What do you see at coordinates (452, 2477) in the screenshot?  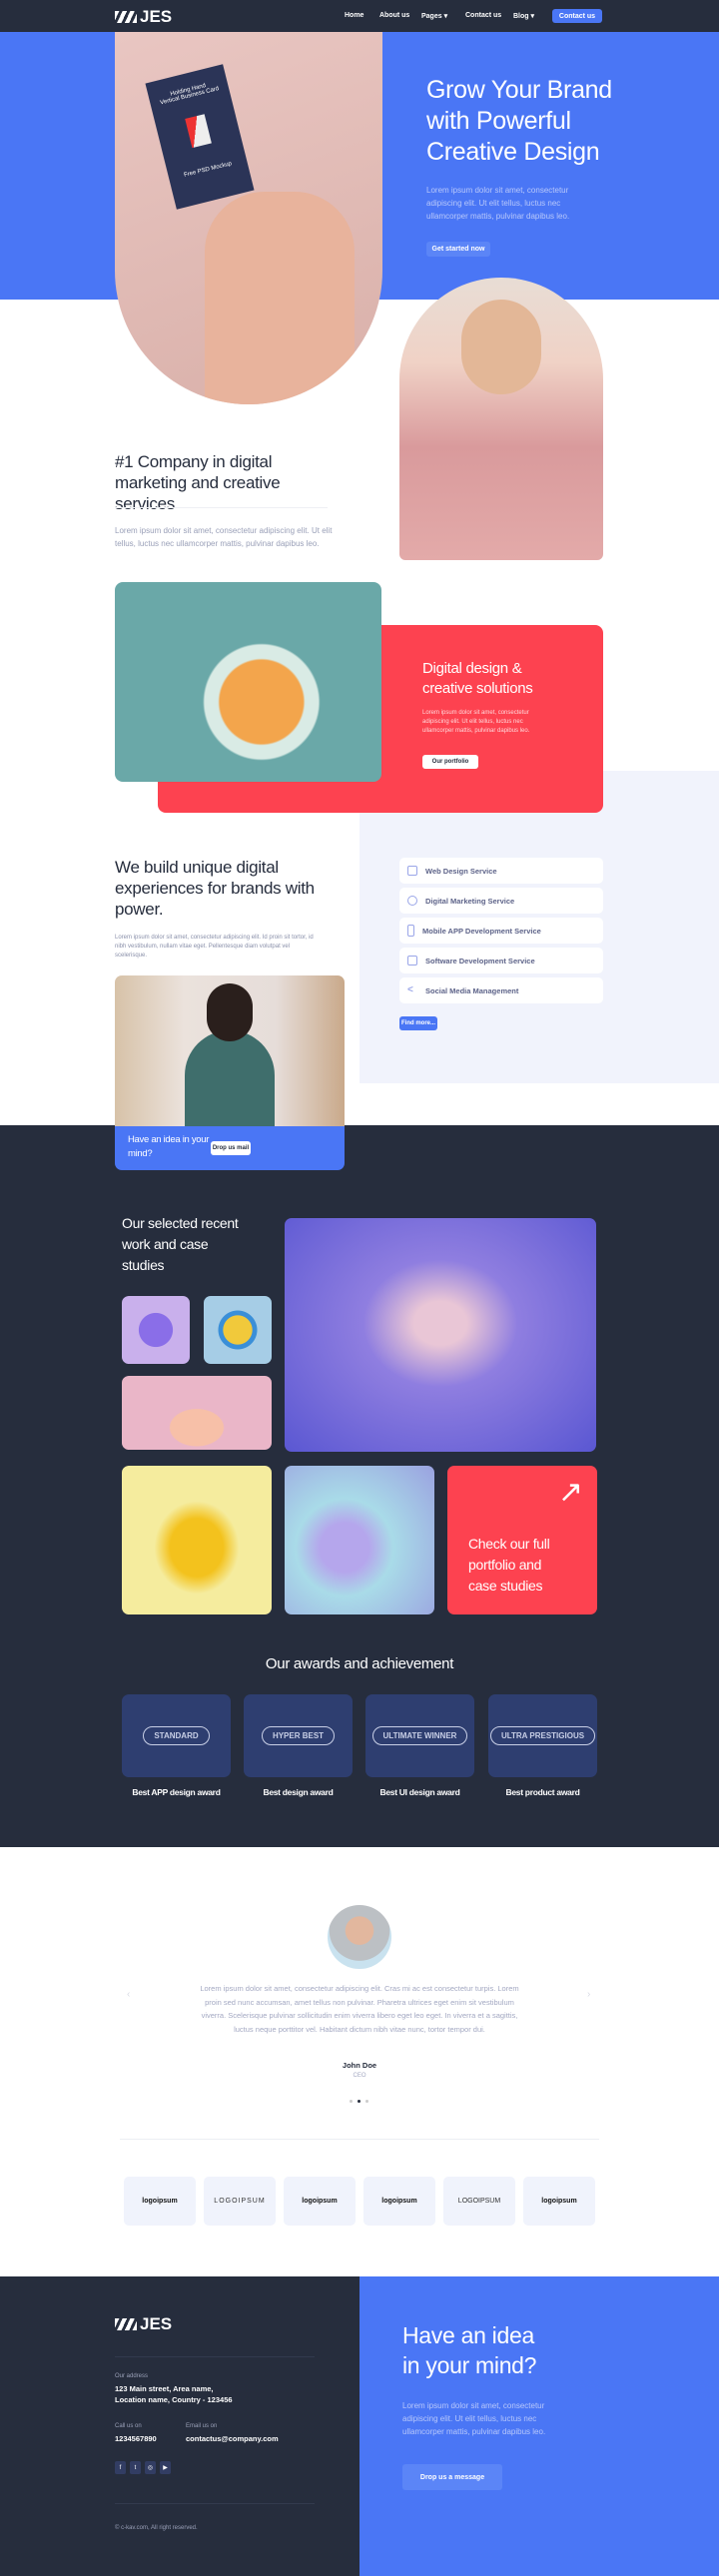 I see `drop-message-button: Drop us a message` at bounding box center [452, 2477].